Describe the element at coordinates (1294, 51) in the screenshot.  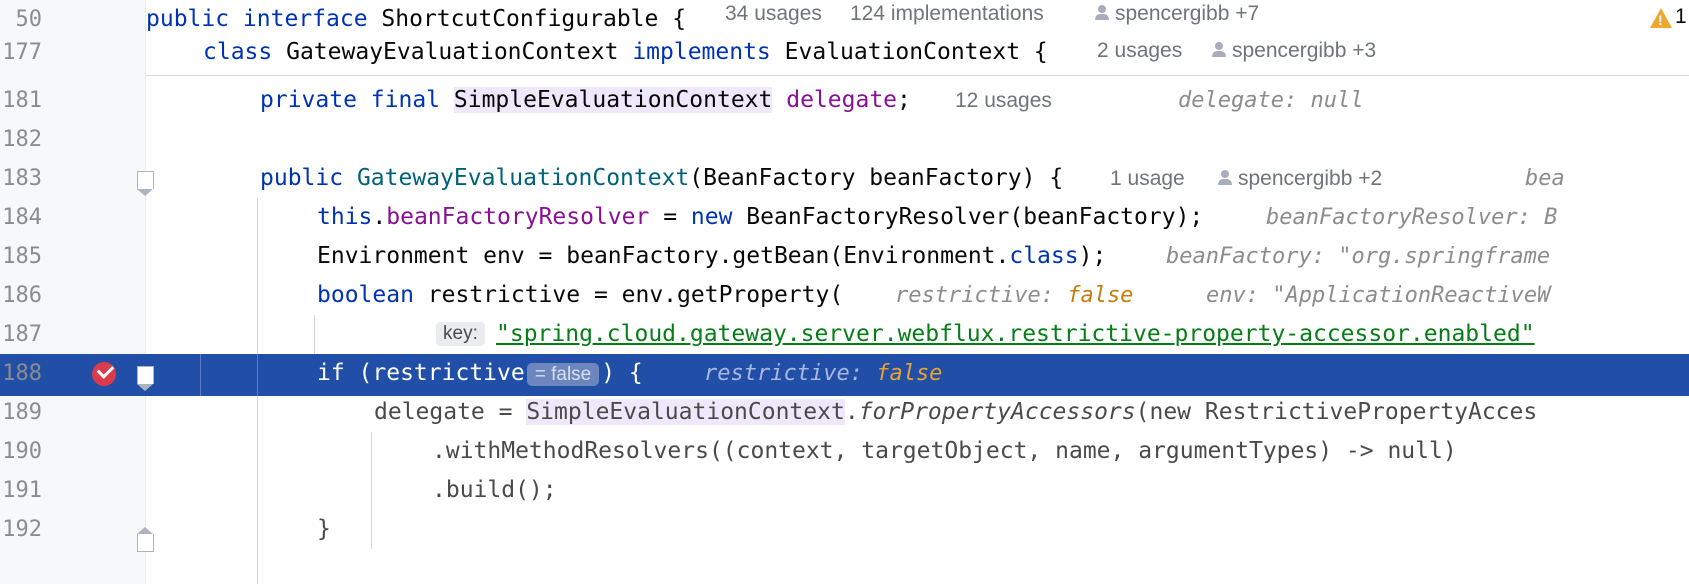
I see `author-hint: spencergibb +3` at that location.